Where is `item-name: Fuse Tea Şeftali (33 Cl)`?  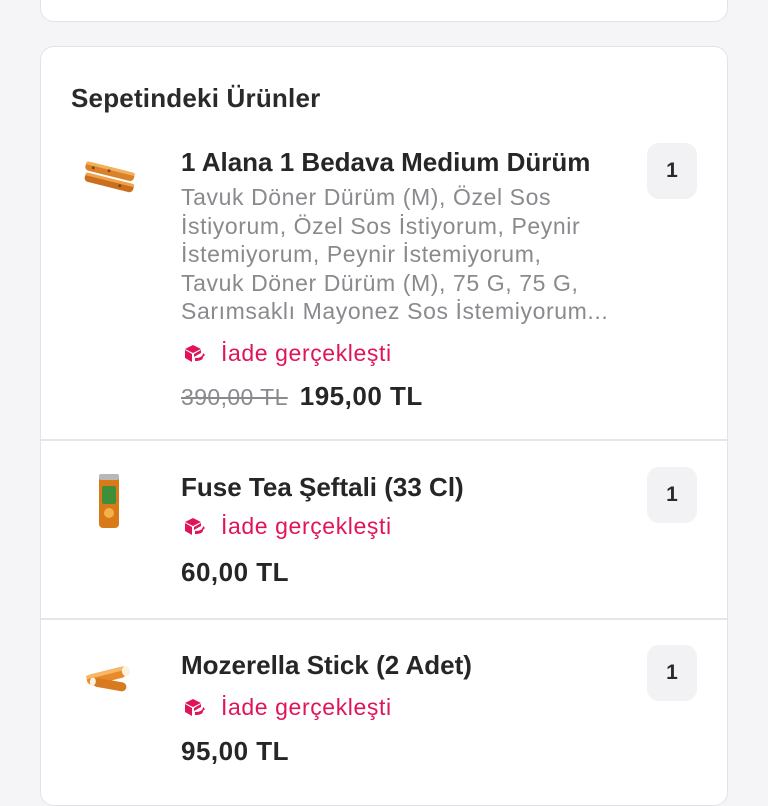
item-name: Fuse Tea Şeftali (33 Cl) is located at coordinates (322, 487).